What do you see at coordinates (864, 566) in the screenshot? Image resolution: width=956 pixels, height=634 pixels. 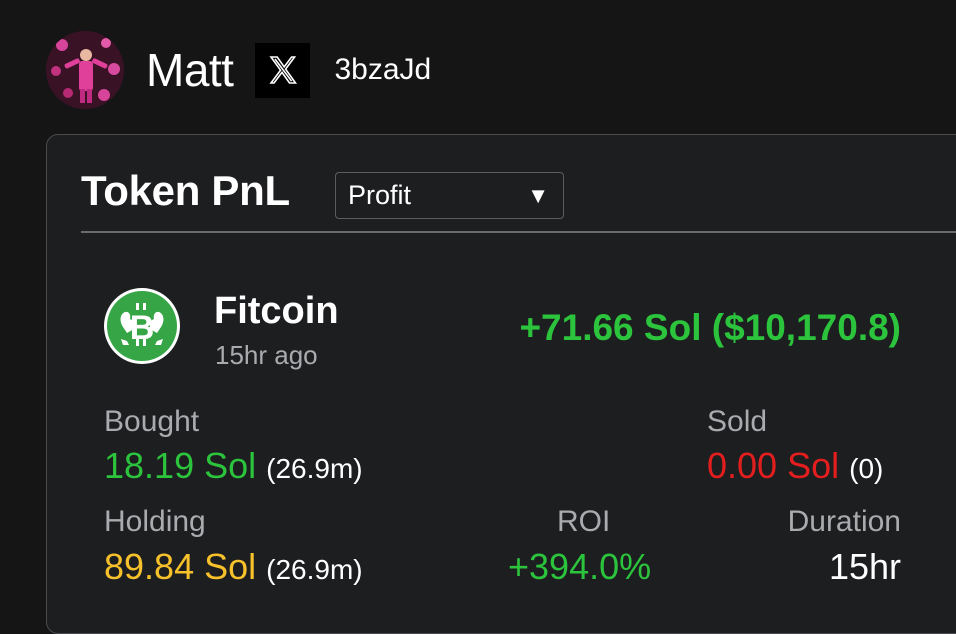 I see `duration-value: 15hr` at bounding box center [864, 566].